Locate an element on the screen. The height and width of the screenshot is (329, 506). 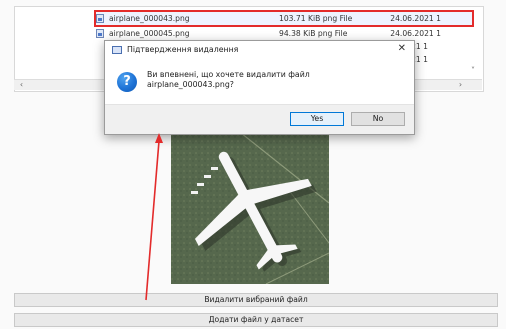
delete-file-button: Видалити вибраний файл is located at coordinates (256, 300).